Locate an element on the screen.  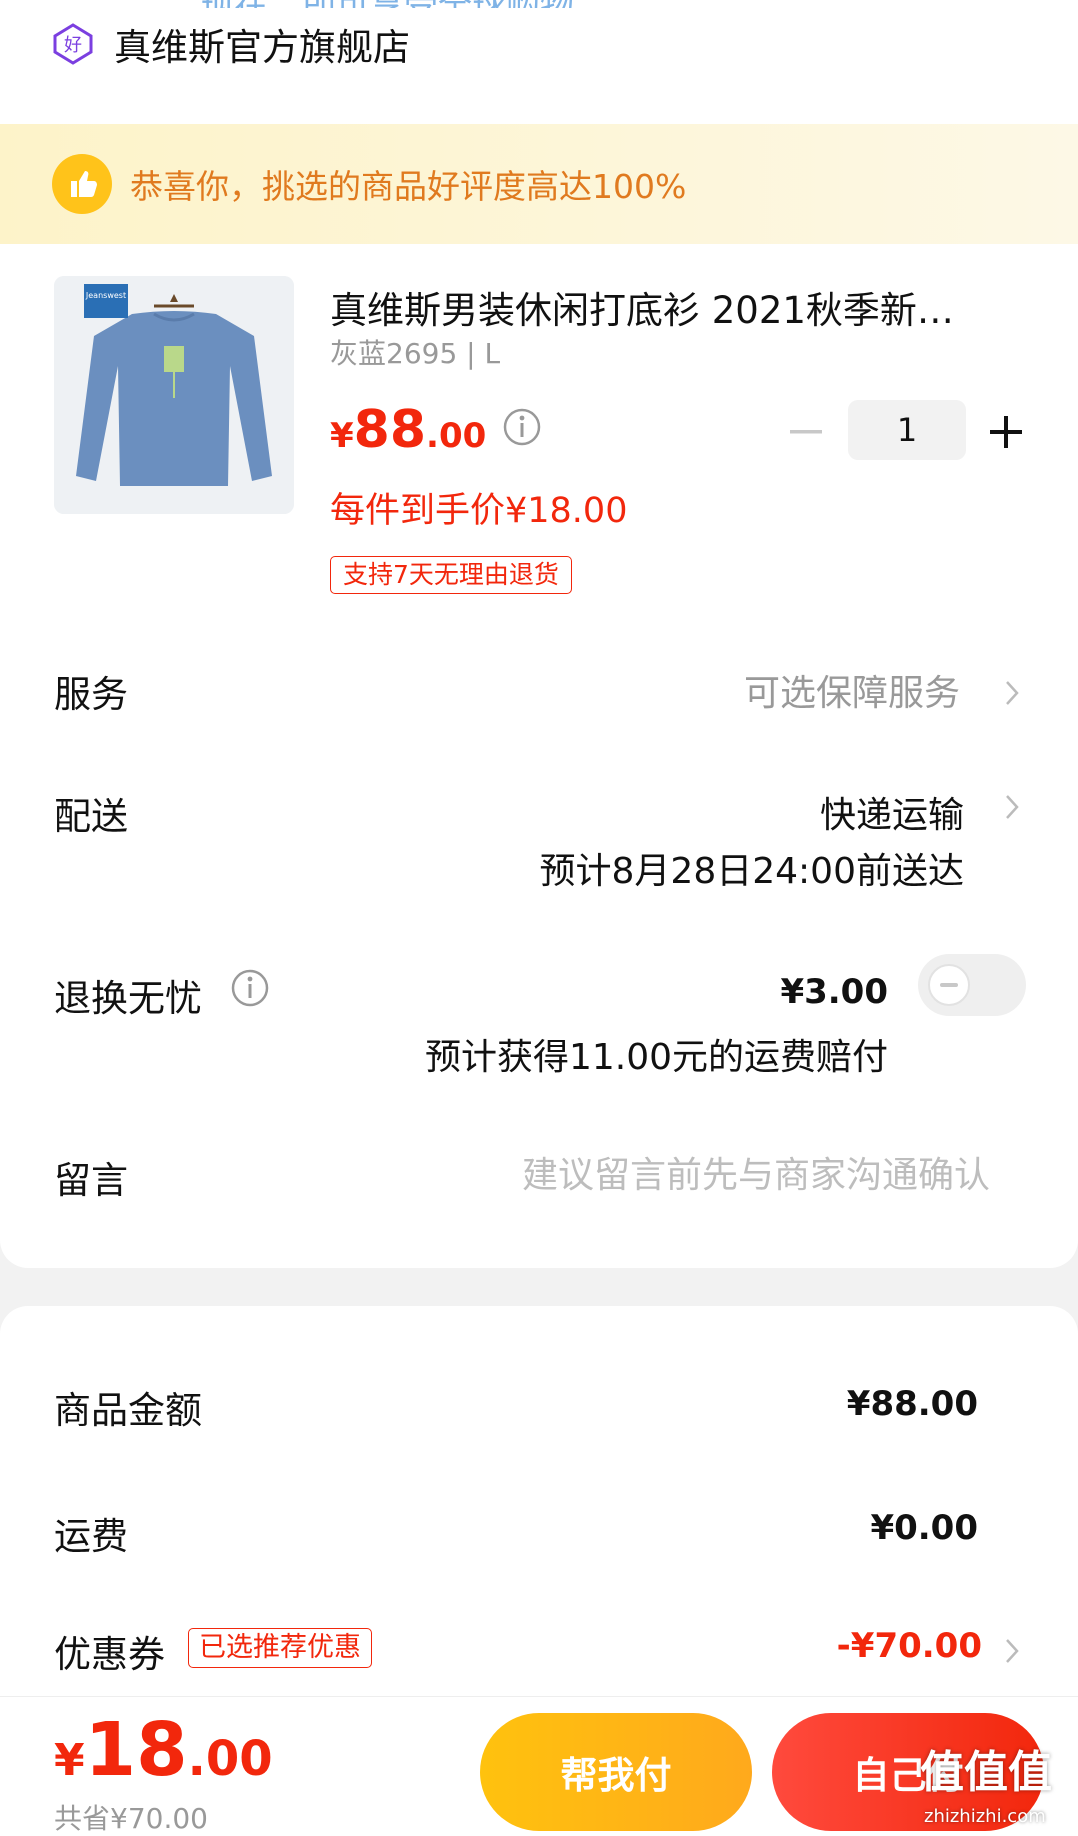
quantity-plus-button is located at coordinates (1006, 432).